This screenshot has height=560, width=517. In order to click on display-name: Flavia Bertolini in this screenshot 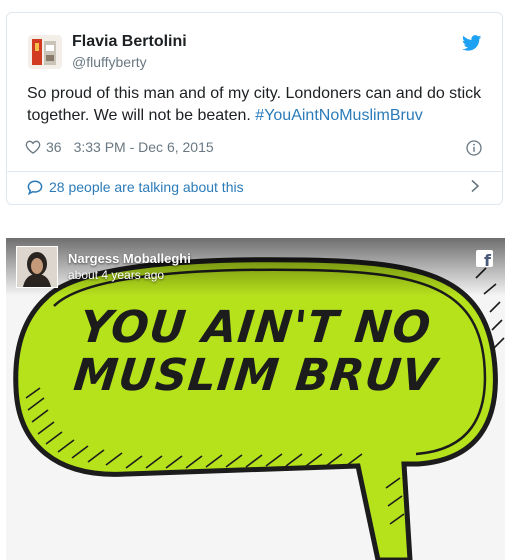, I will do `click(129, 42)`.